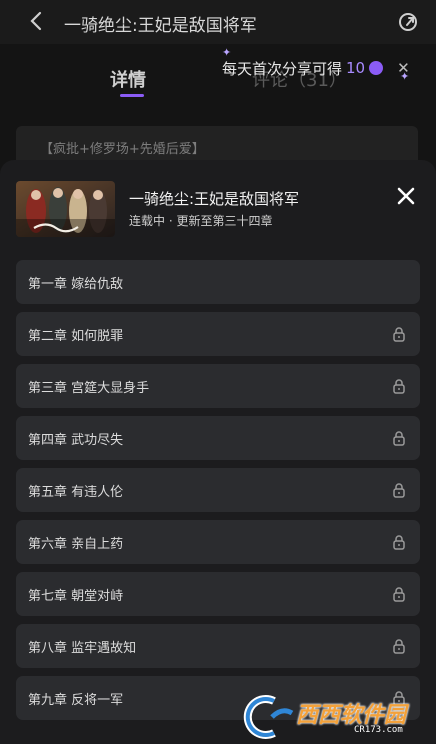 The height and width of the screenshot is (744, 436). I want to click on chapter-label: 第七章 朝堂对峙, so click(76, 596).